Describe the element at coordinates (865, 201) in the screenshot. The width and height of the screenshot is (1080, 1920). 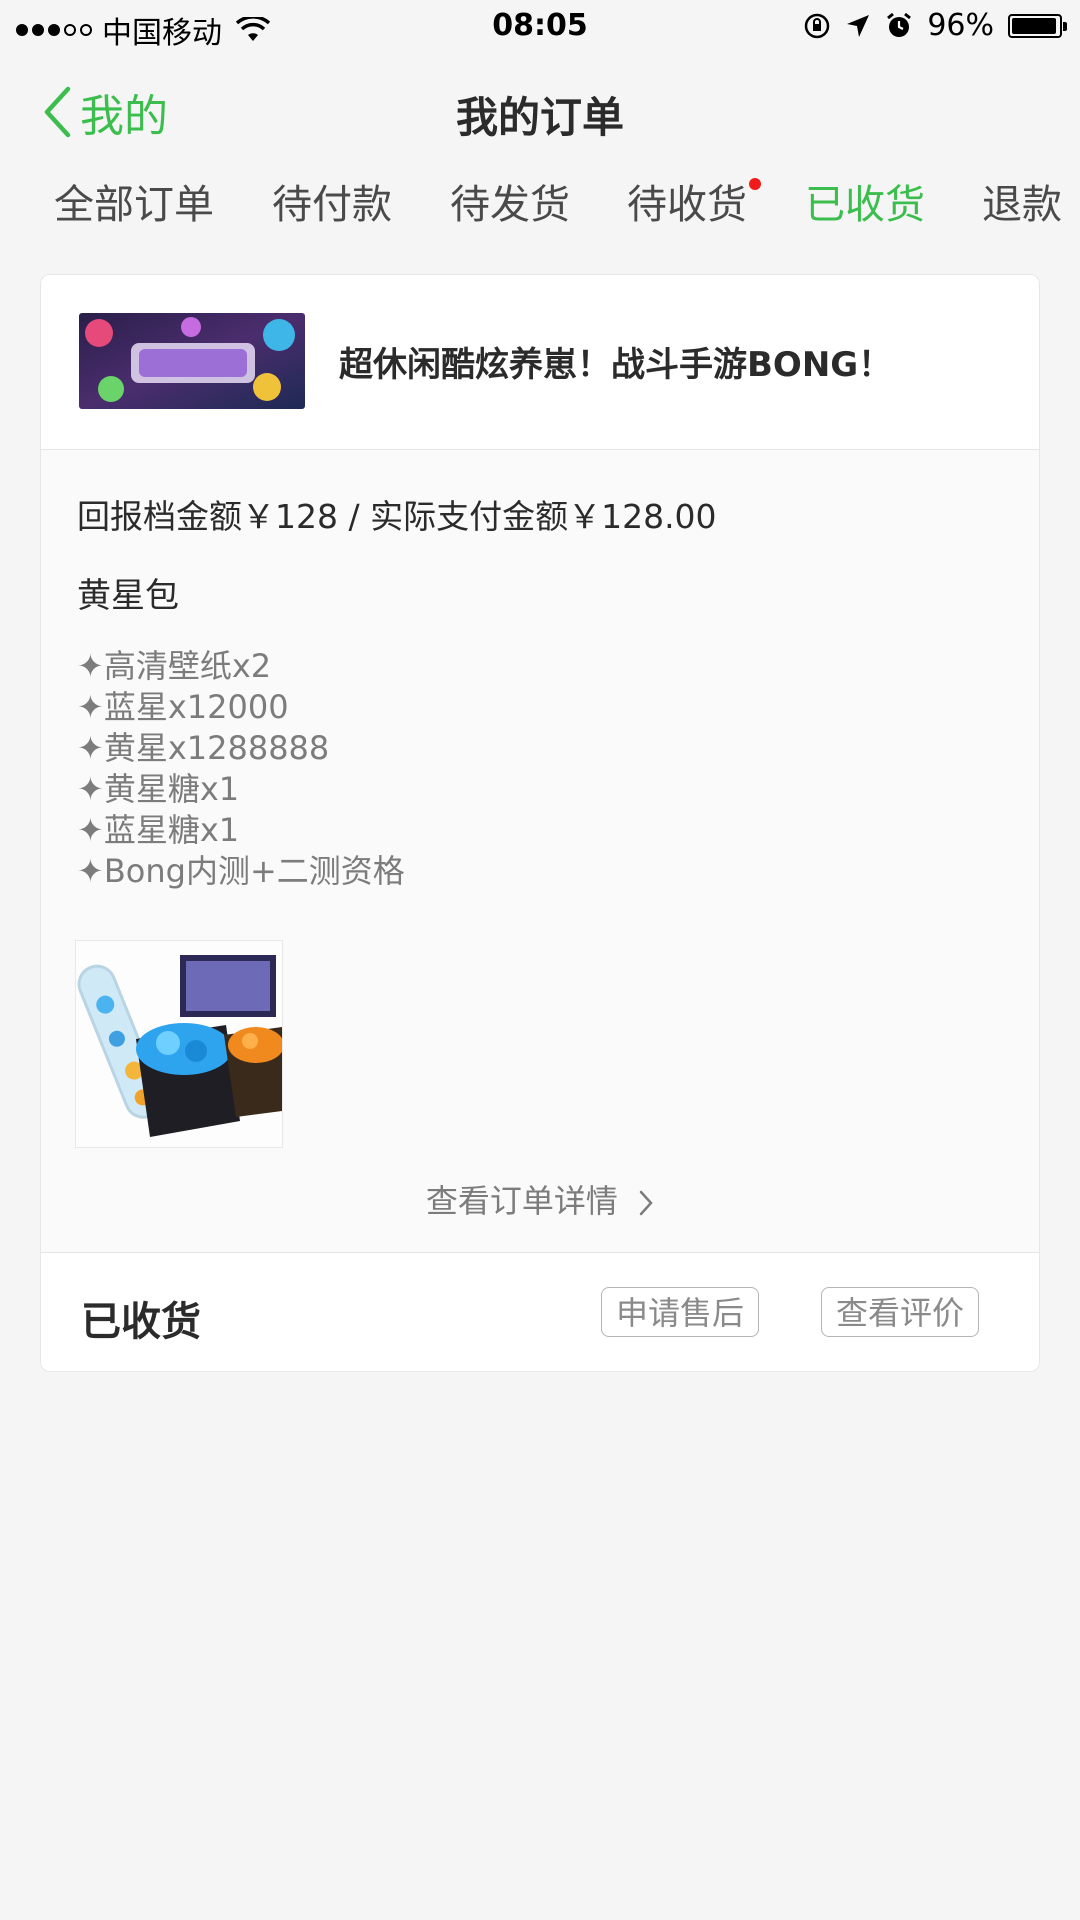
I see `tab-received: 已收货` at that location.